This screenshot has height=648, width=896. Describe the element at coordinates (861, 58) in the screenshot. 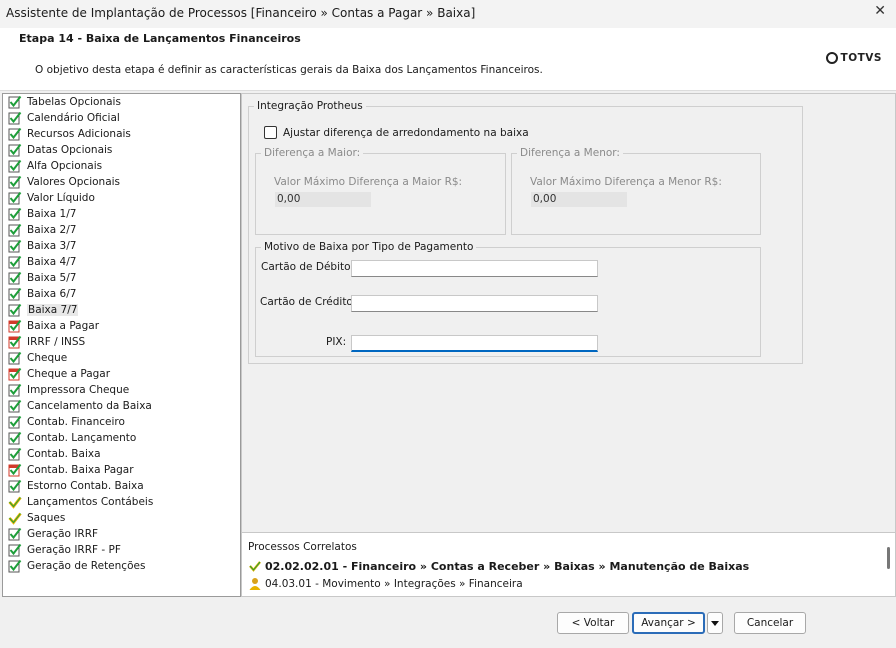

I see `totvs-logo-text: TOTVS` at that location.